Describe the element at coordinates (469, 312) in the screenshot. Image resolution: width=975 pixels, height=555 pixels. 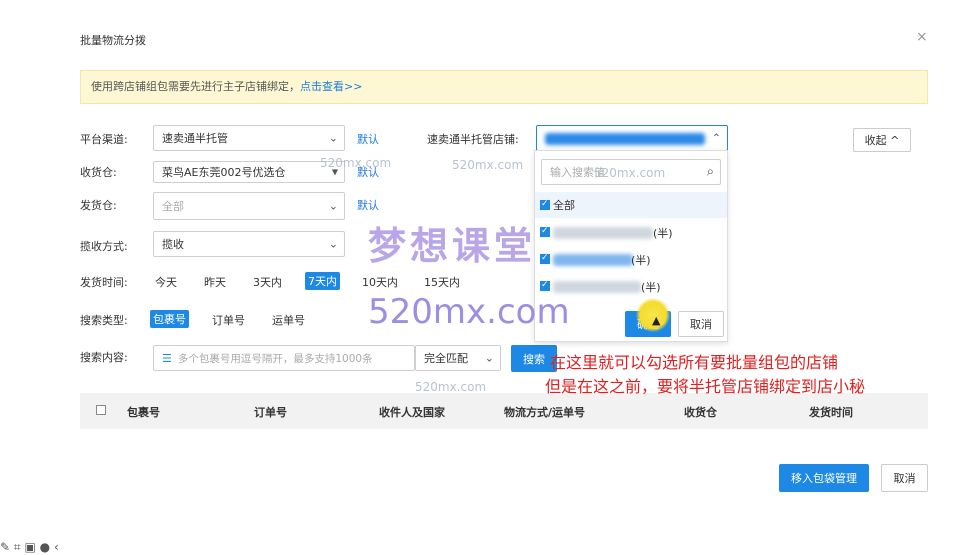
I see `watermark-en: 520mx.com` at that location.